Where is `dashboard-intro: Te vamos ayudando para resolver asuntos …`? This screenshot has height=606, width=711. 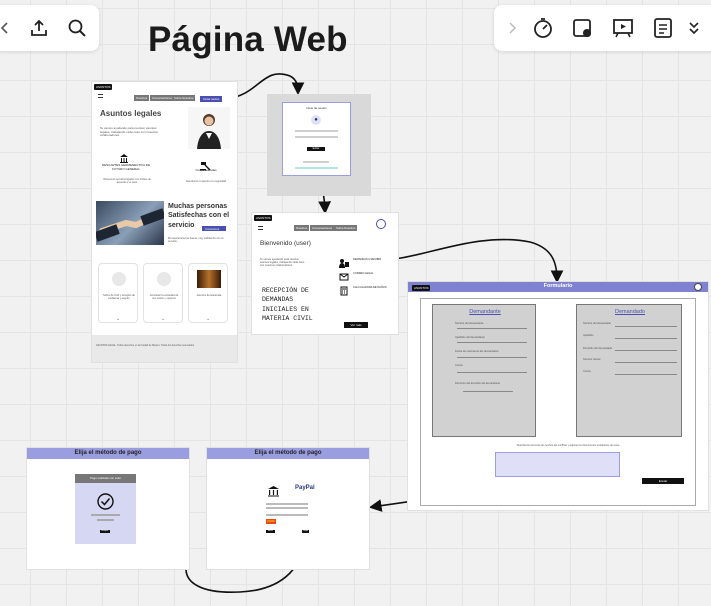 dashboard-intro: Te vamos ayudando para resolver asuntos … is located at coordinates (282, 263).